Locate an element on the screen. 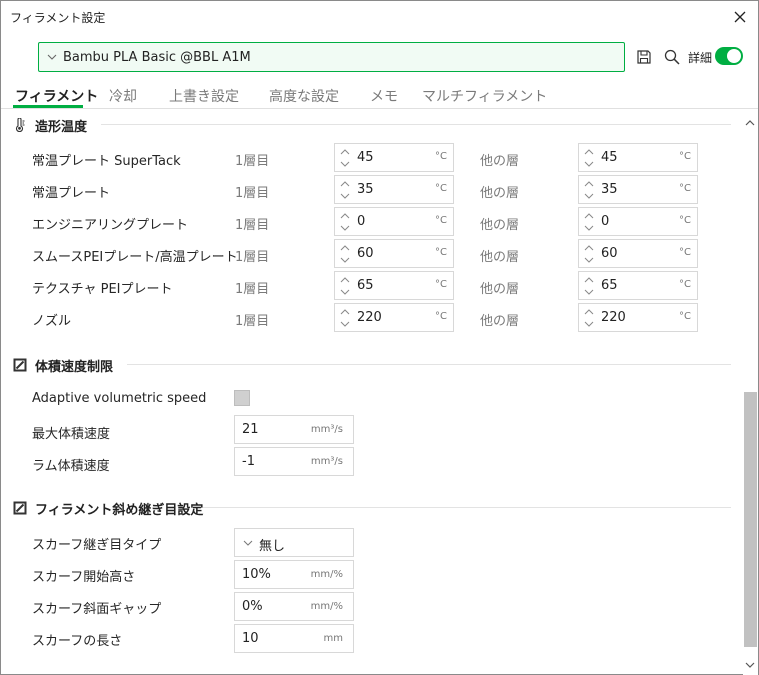 Image resolution: width=759 pixels, height=675 pixels. plate-label: エンジニアリングプレート is located at coordinates (110, 225).